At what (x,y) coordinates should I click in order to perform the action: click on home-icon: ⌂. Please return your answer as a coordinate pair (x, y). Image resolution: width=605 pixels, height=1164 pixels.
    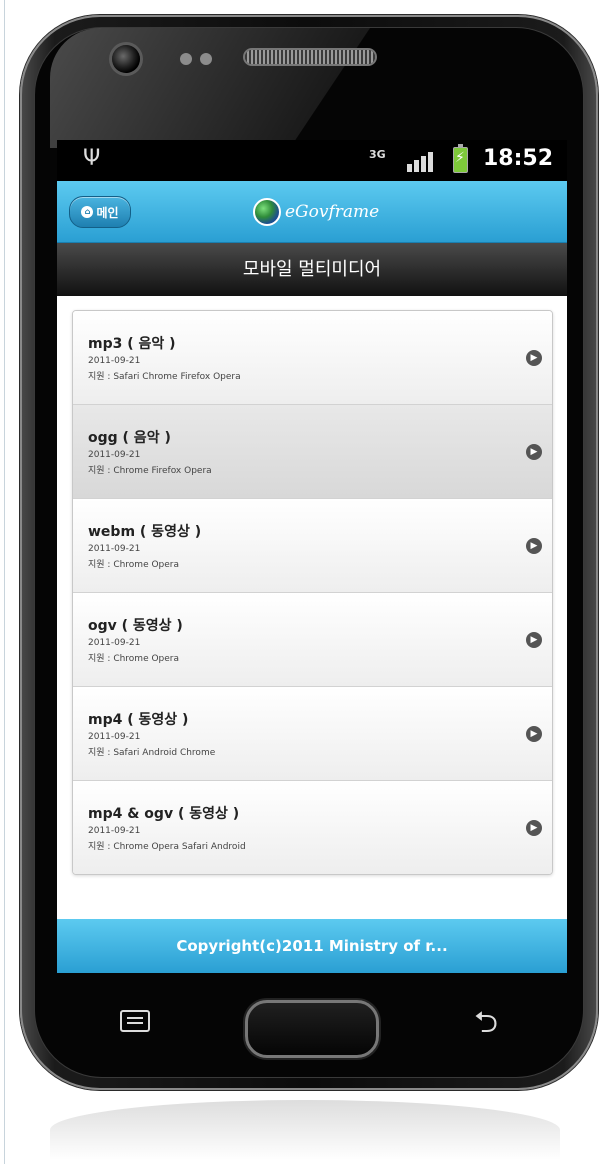
    Looking at the image, I should click on (87, 212).